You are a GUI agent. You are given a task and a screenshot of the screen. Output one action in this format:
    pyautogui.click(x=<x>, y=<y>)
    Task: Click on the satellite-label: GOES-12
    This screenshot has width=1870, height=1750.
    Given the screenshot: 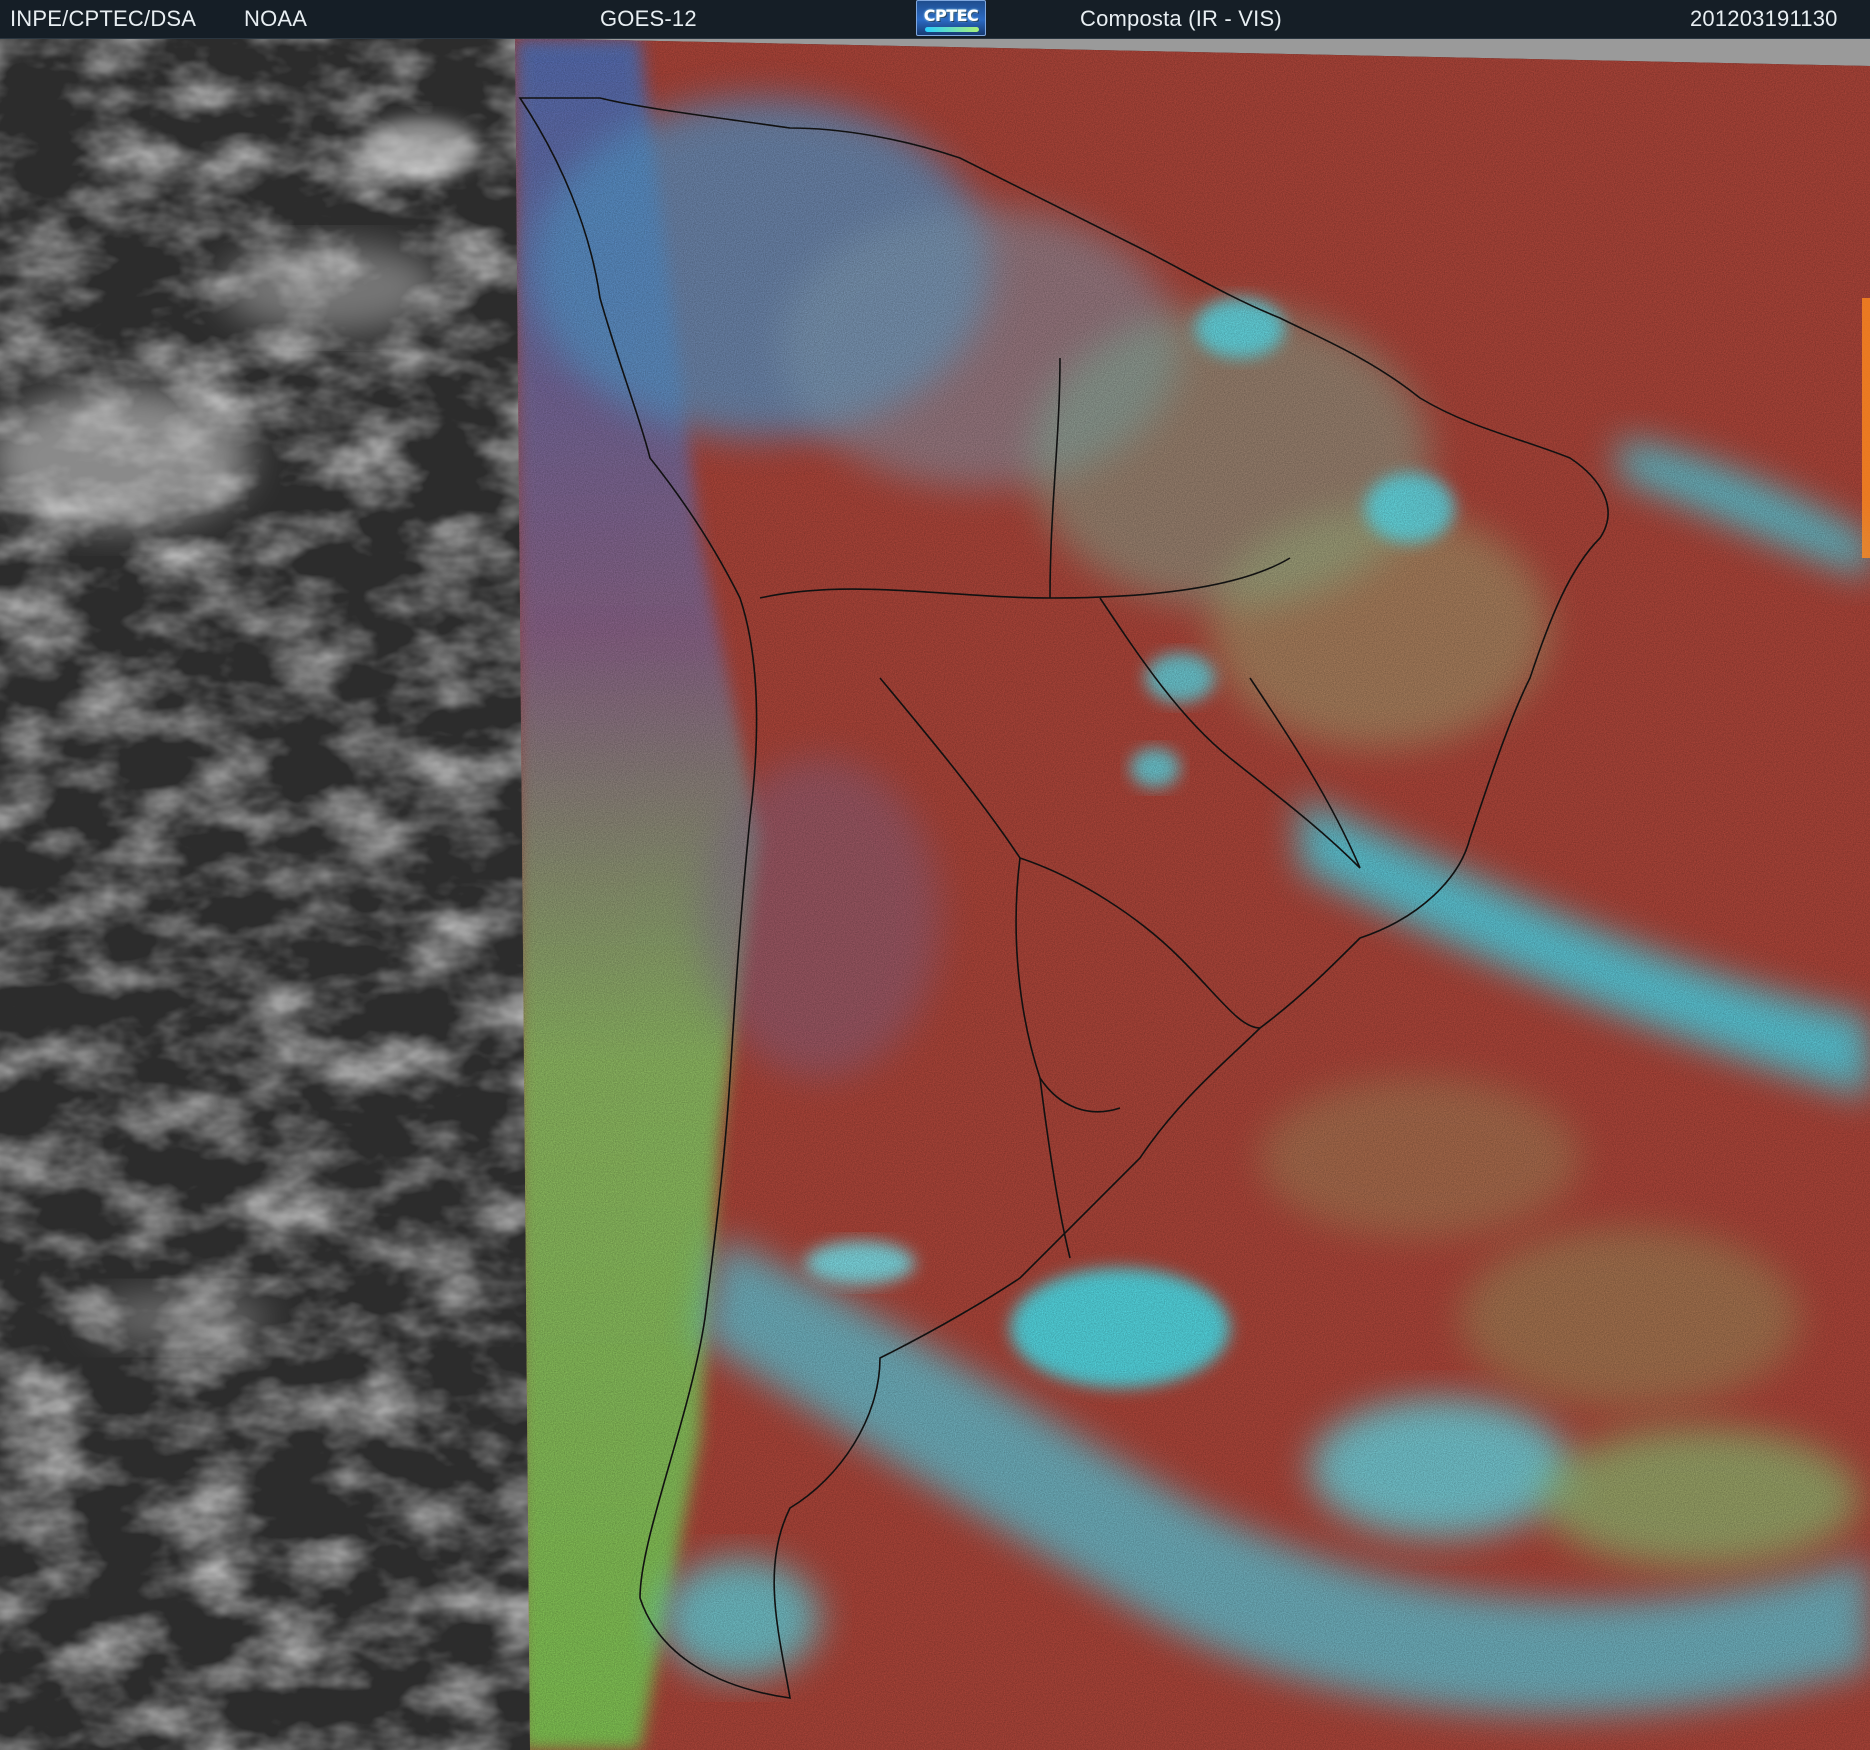 What is the action you would take?
    pyautogui.click(x=648, y=18)
    